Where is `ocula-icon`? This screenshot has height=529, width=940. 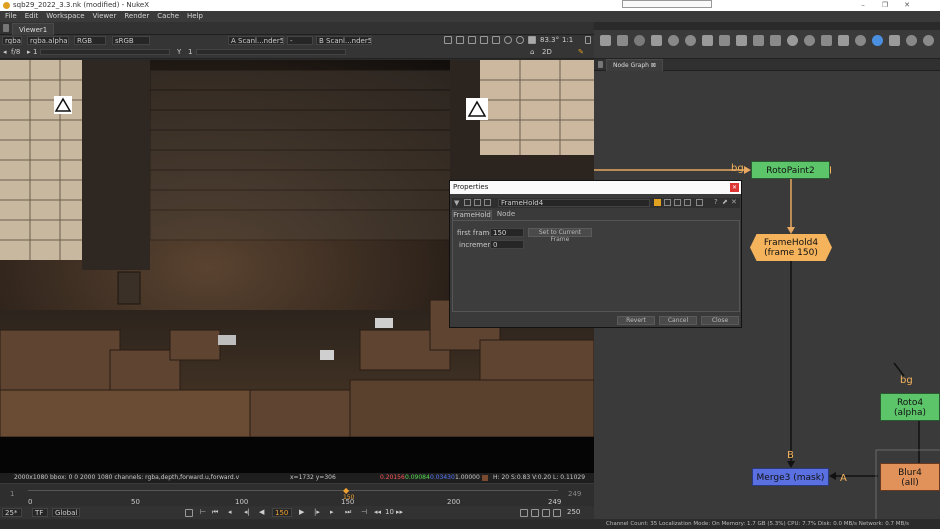 ocula-icon is located at coordinates (911, 40).